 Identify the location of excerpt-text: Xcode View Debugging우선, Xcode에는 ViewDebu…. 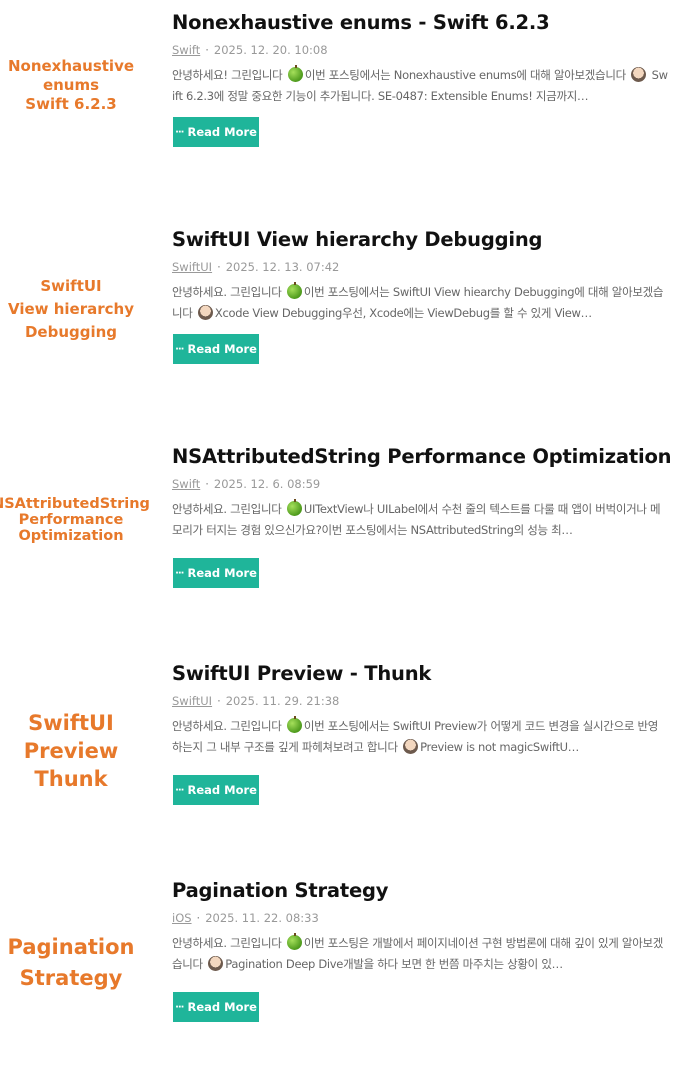
(403, 313).